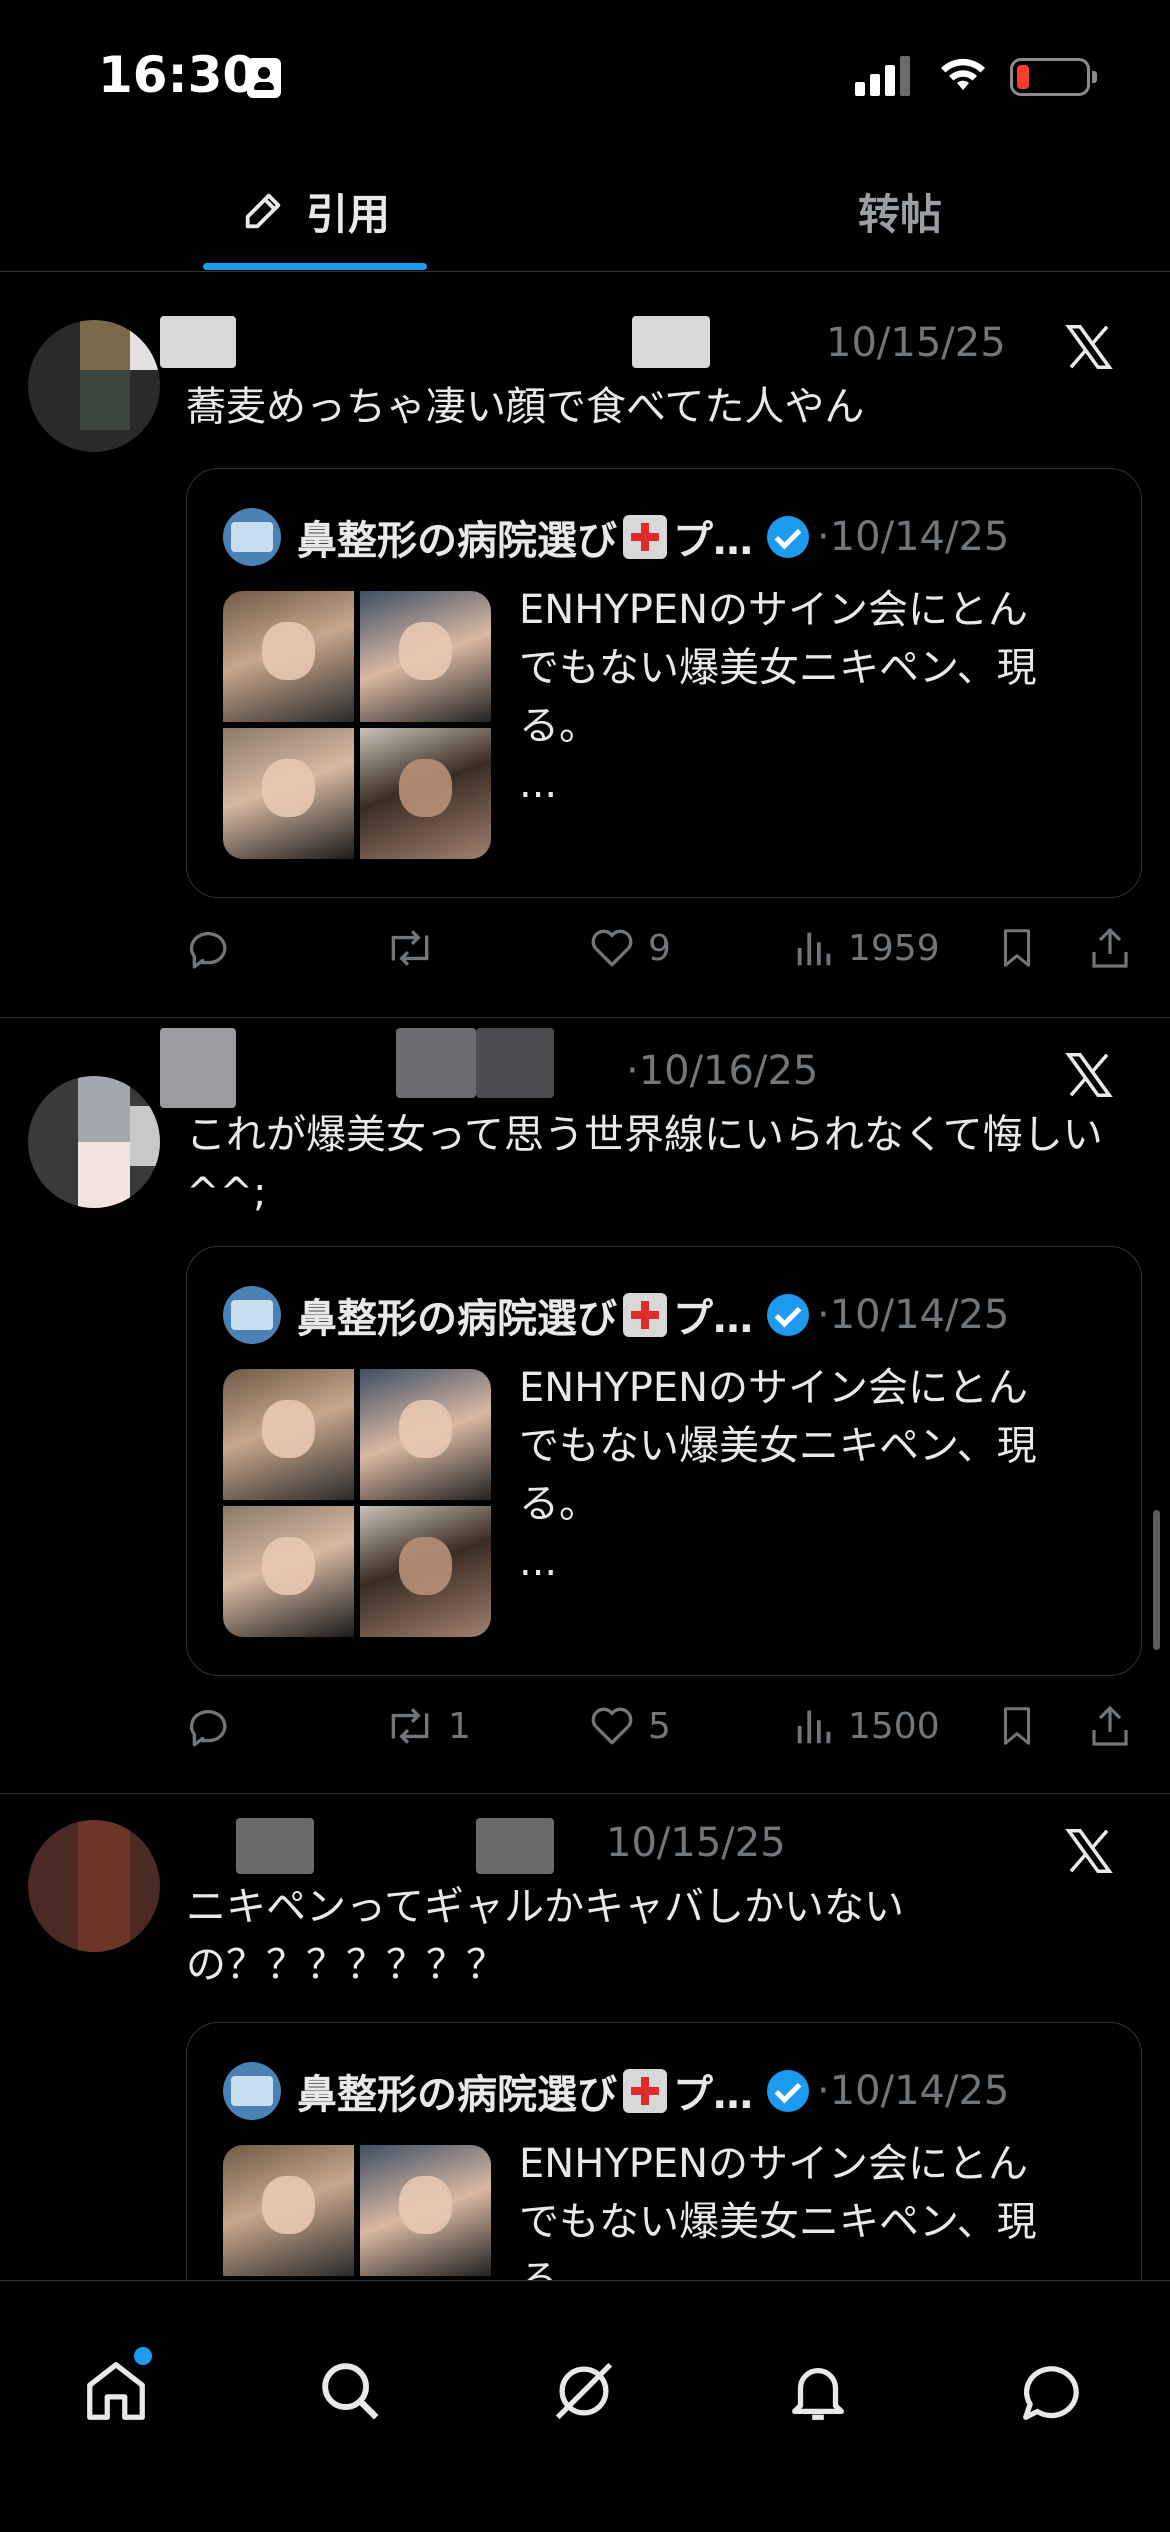 The height and width of the screenshot is (2532, 1170). I want to click on contact-card-icon, so click(264, 78).